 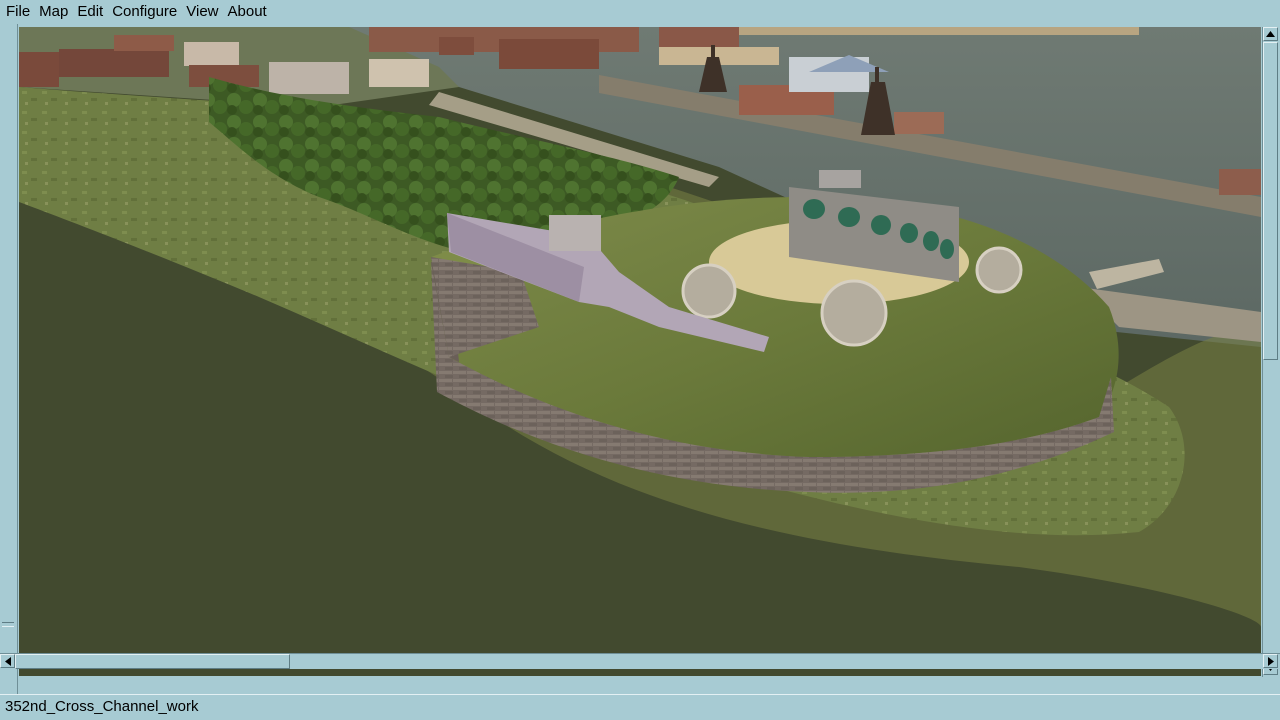 I want to click on arrow-up-icon, so click(x=1270, y=34).